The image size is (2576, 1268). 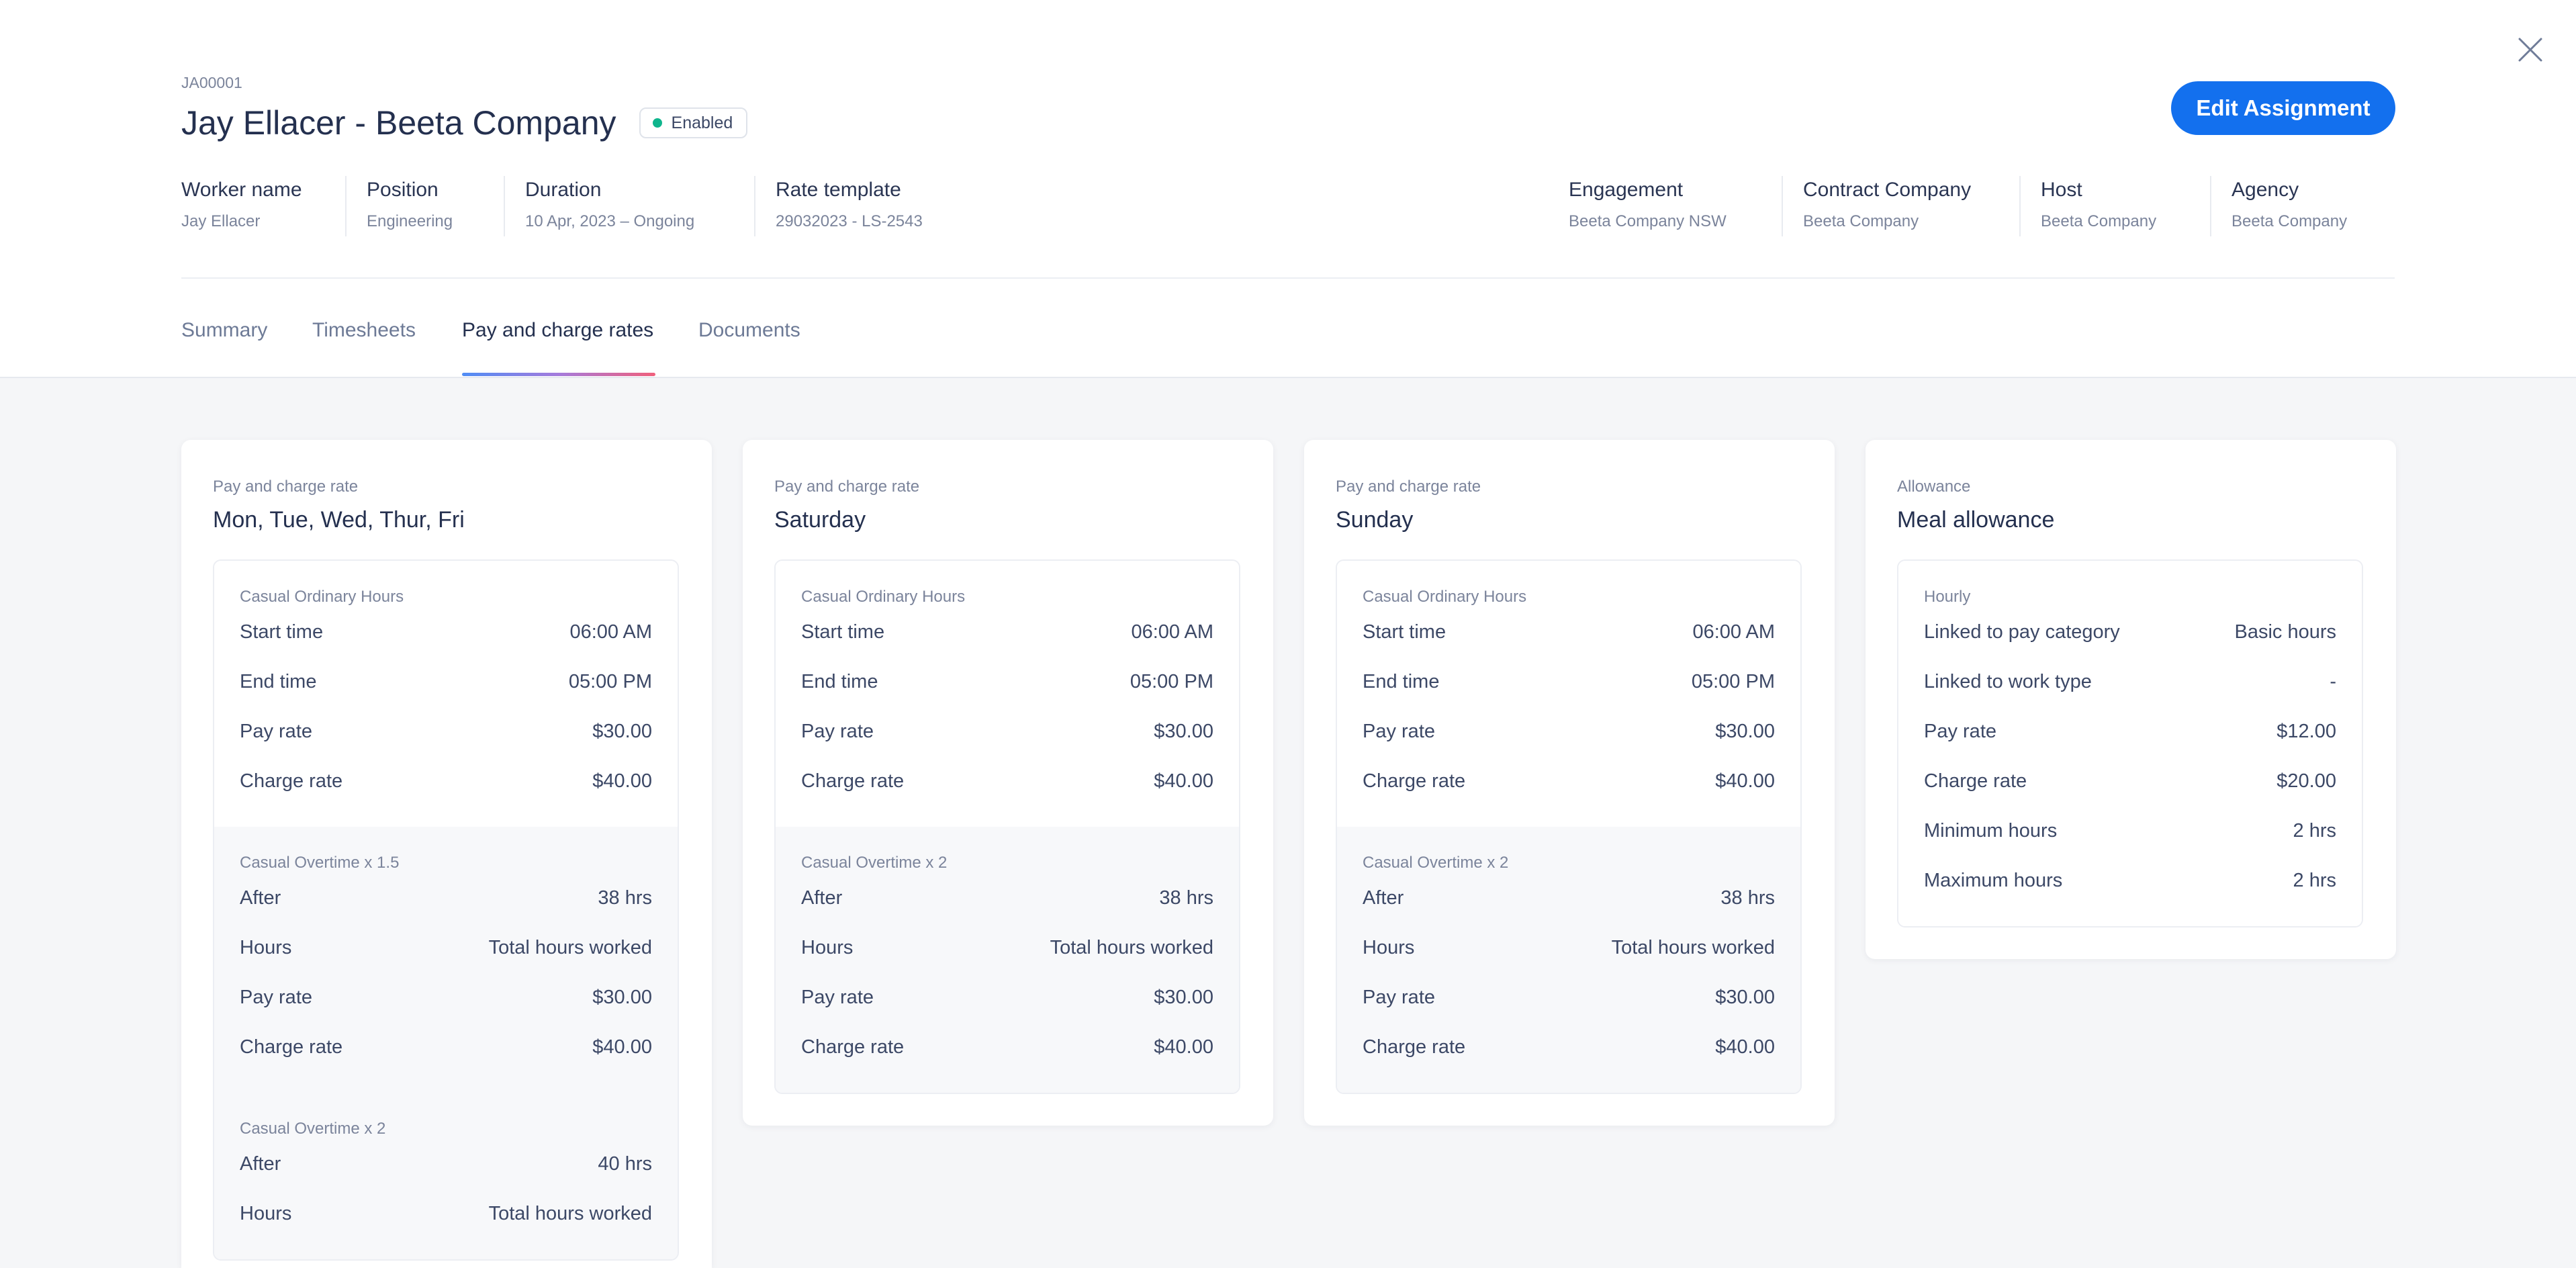 What do you see at coordinates (2283, 108) in the screenshot?
I see `edit-assignment-button: Edit Assignment` at bounding box center [2283, 108].